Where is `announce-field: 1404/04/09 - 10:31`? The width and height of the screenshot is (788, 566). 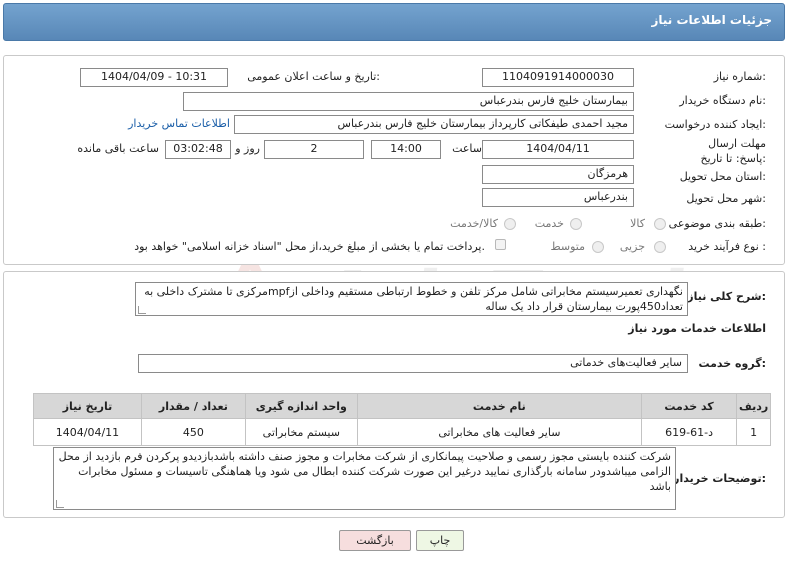
announce-field: 1404/04/09 - 10:31 is located at coordinates (154, 77).